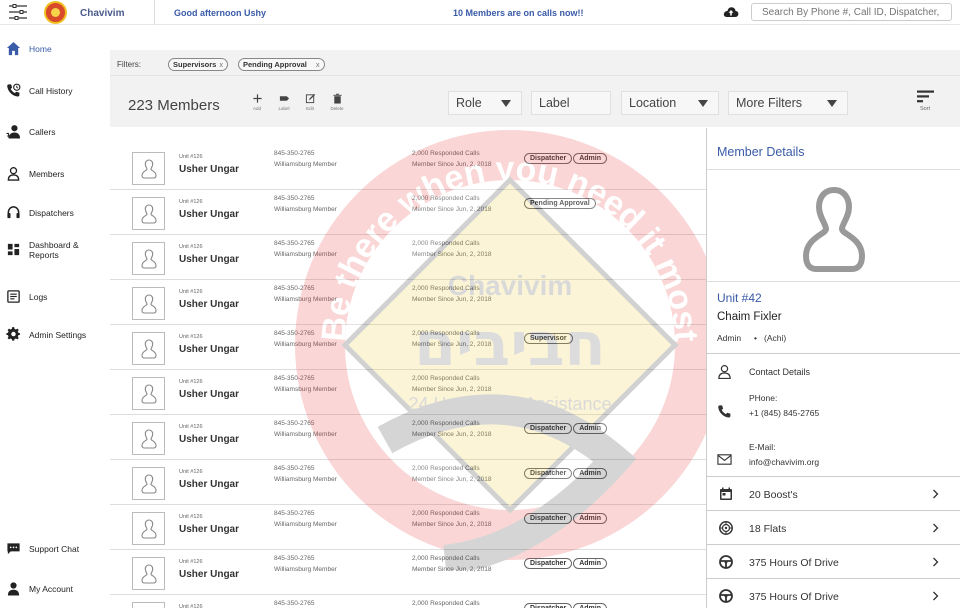 This screenshot has height=612, width=960. What do you see at coordinates (284, 102) in the screenshot?
I see `label-button: Label` at bounding box center [284, 102].